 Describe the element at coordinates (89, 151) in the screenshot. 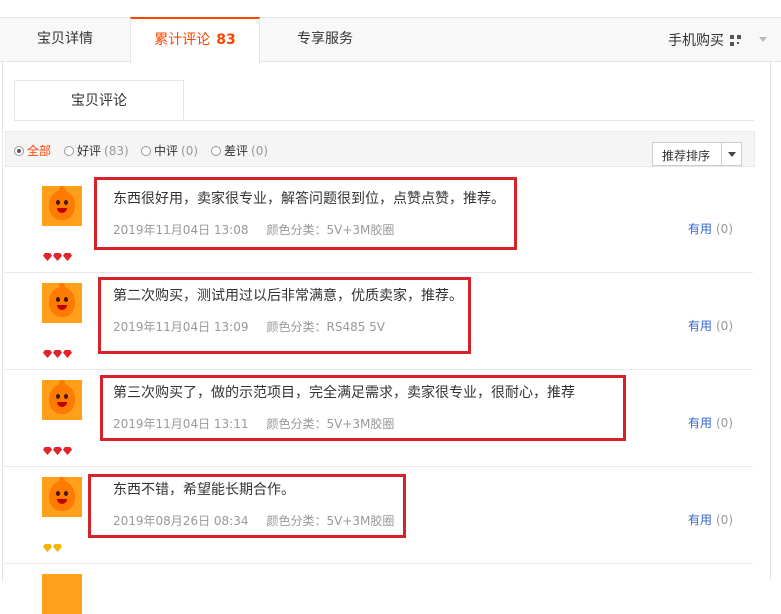

I see `filter-good-label: 好评` at that location.